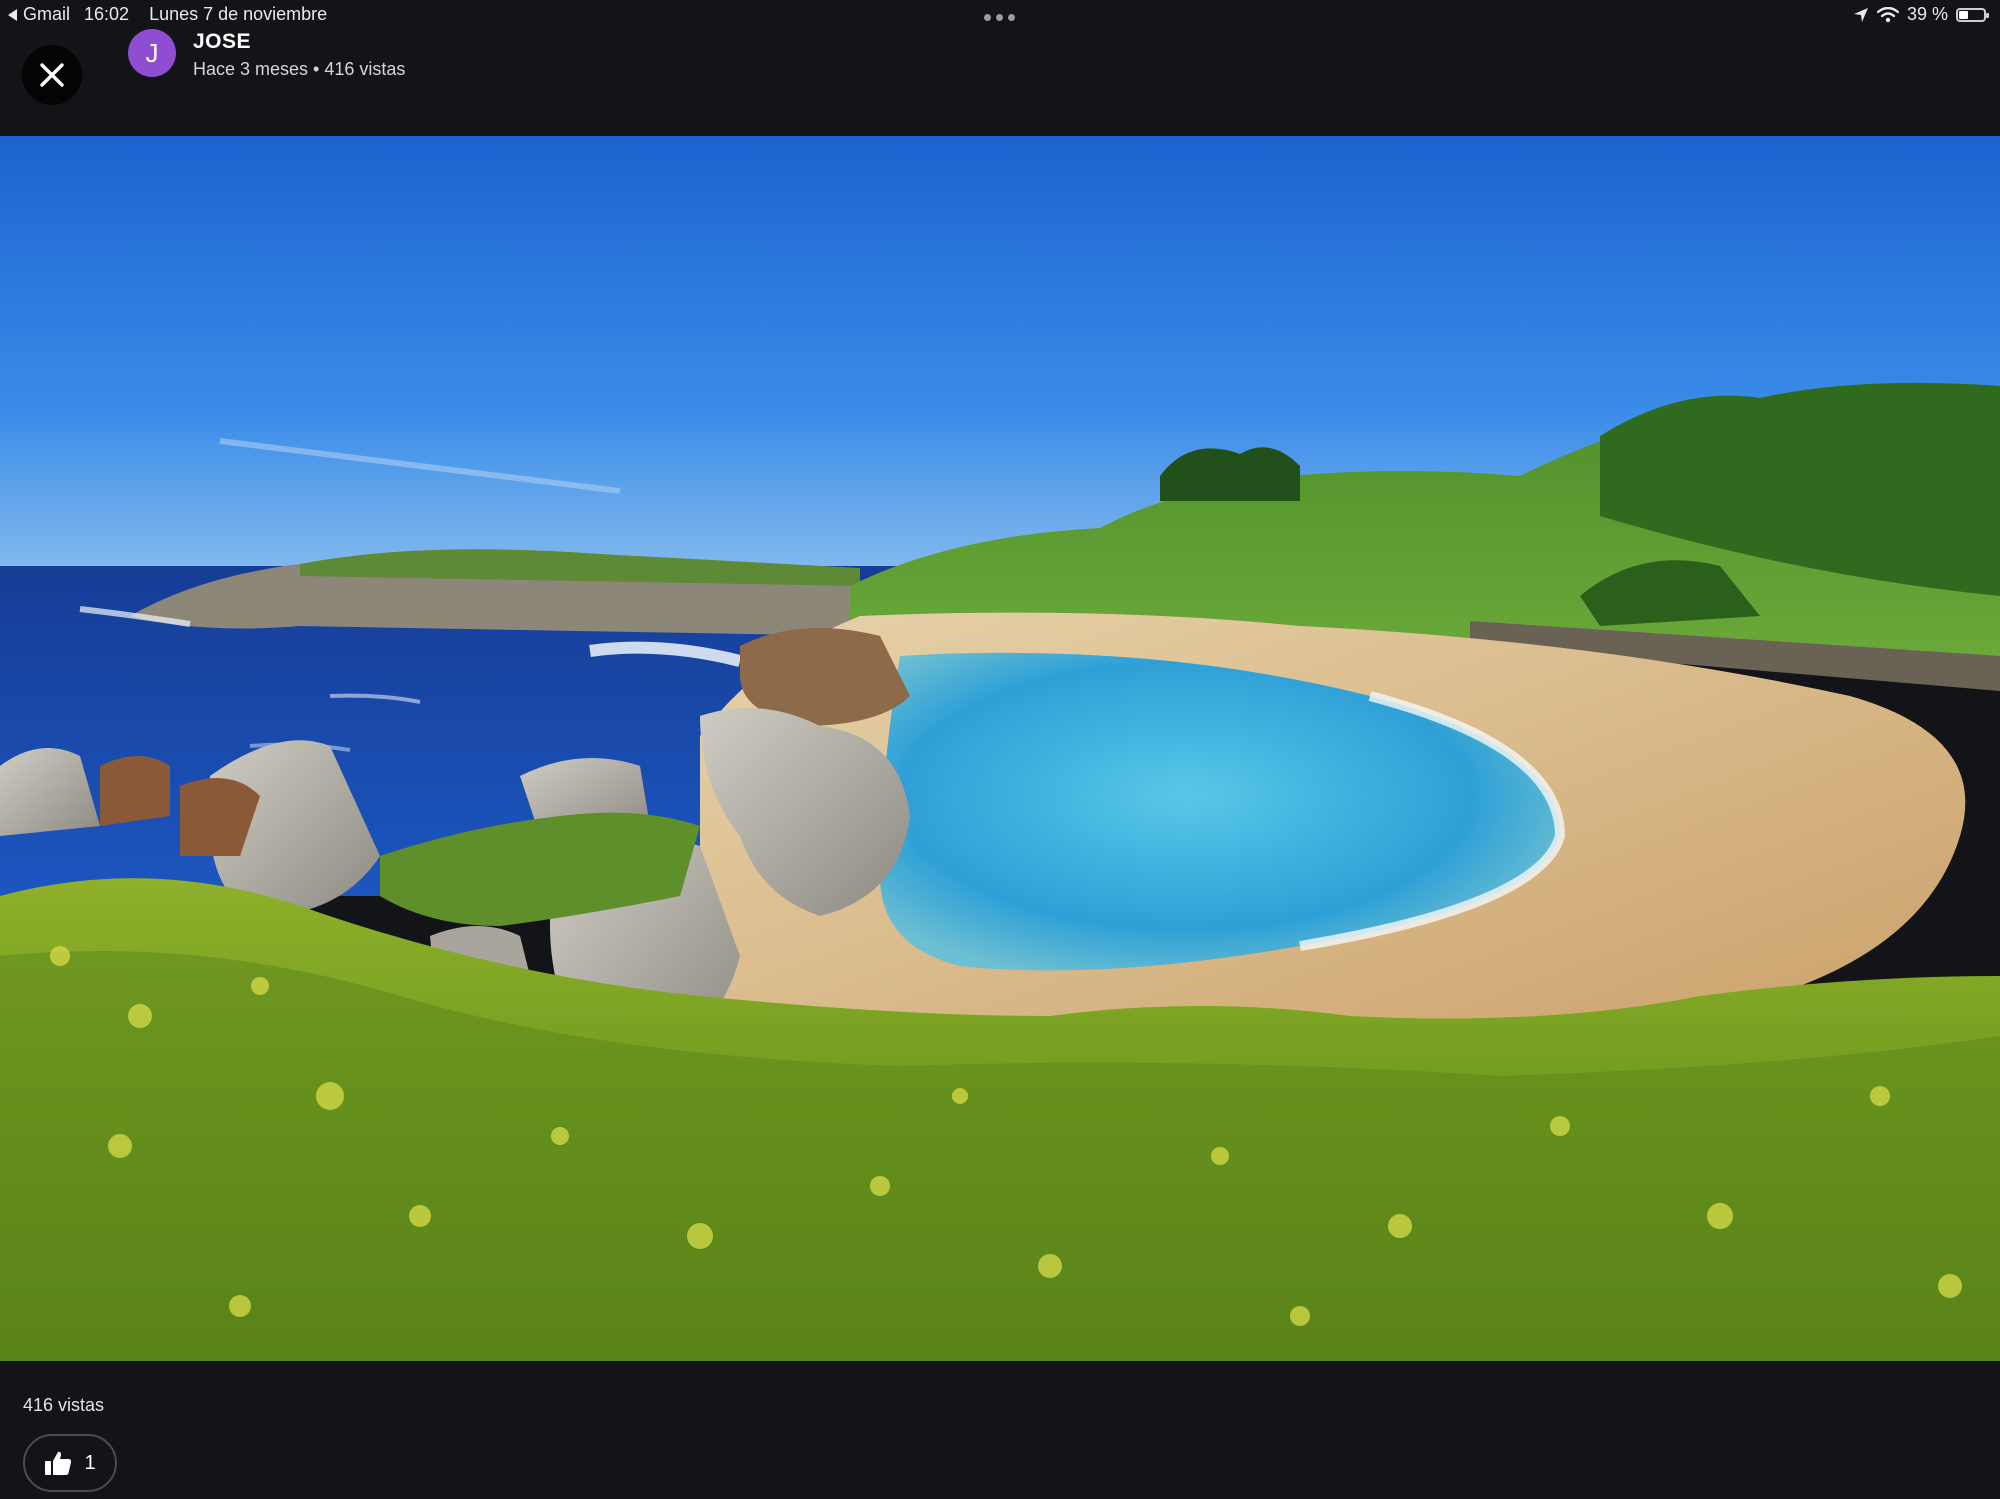  What do you see at coordinates (299, 55) in the screenshot?
I see `author-info: JOSE Hace 3 meses • 416 vistas` at bounding box center [299, 55].